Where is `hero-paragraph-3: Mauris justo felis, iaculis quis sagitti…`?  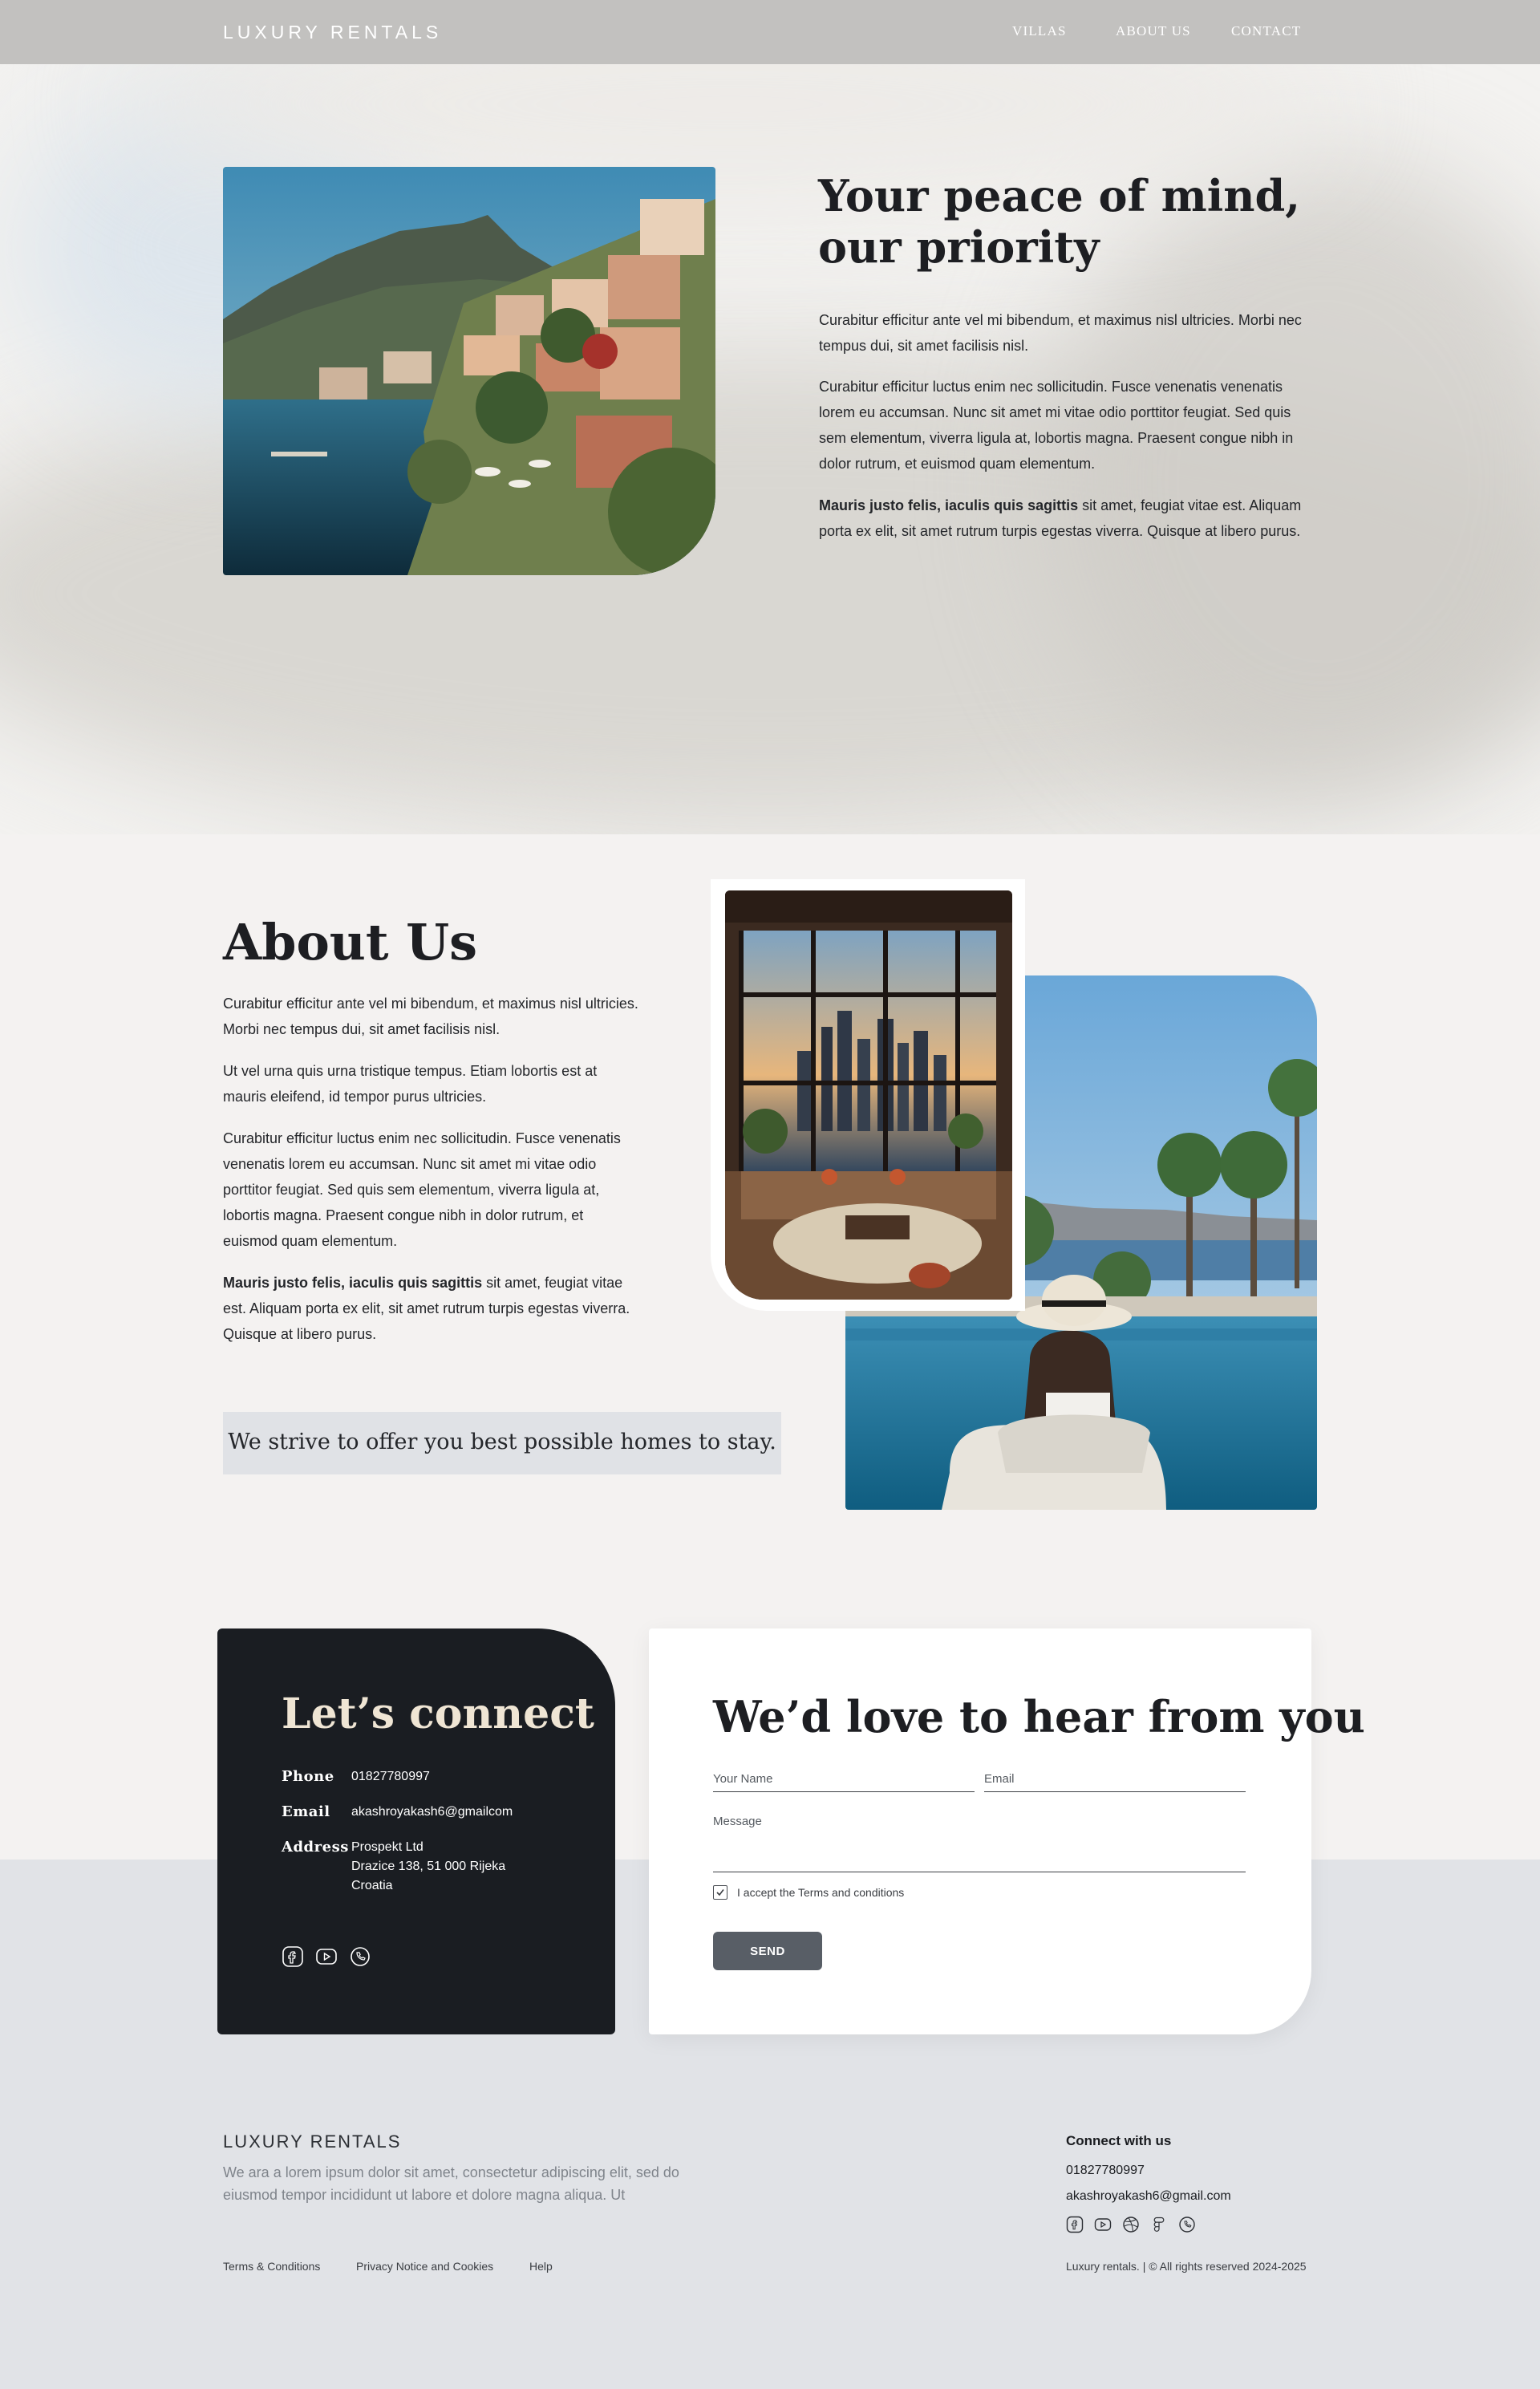 hero-paragraph-3: Mauris justo felis, iaculis quis sagitti… is located at coordinates (1060, 518).